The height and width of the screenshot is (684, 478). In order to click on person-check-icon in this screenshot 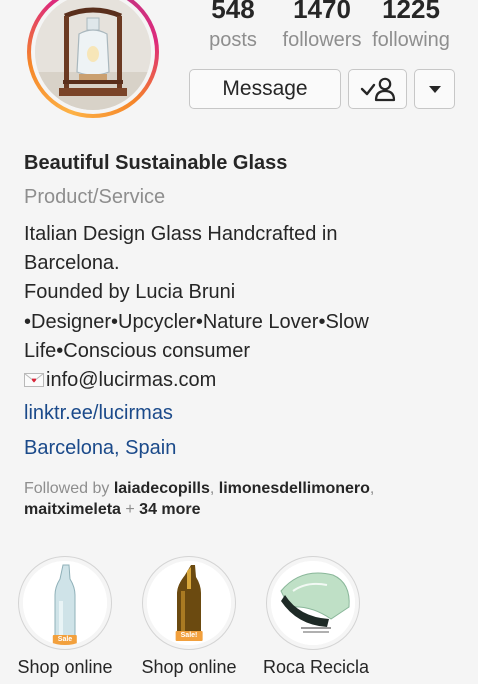, I will do `click(377, 89)`.